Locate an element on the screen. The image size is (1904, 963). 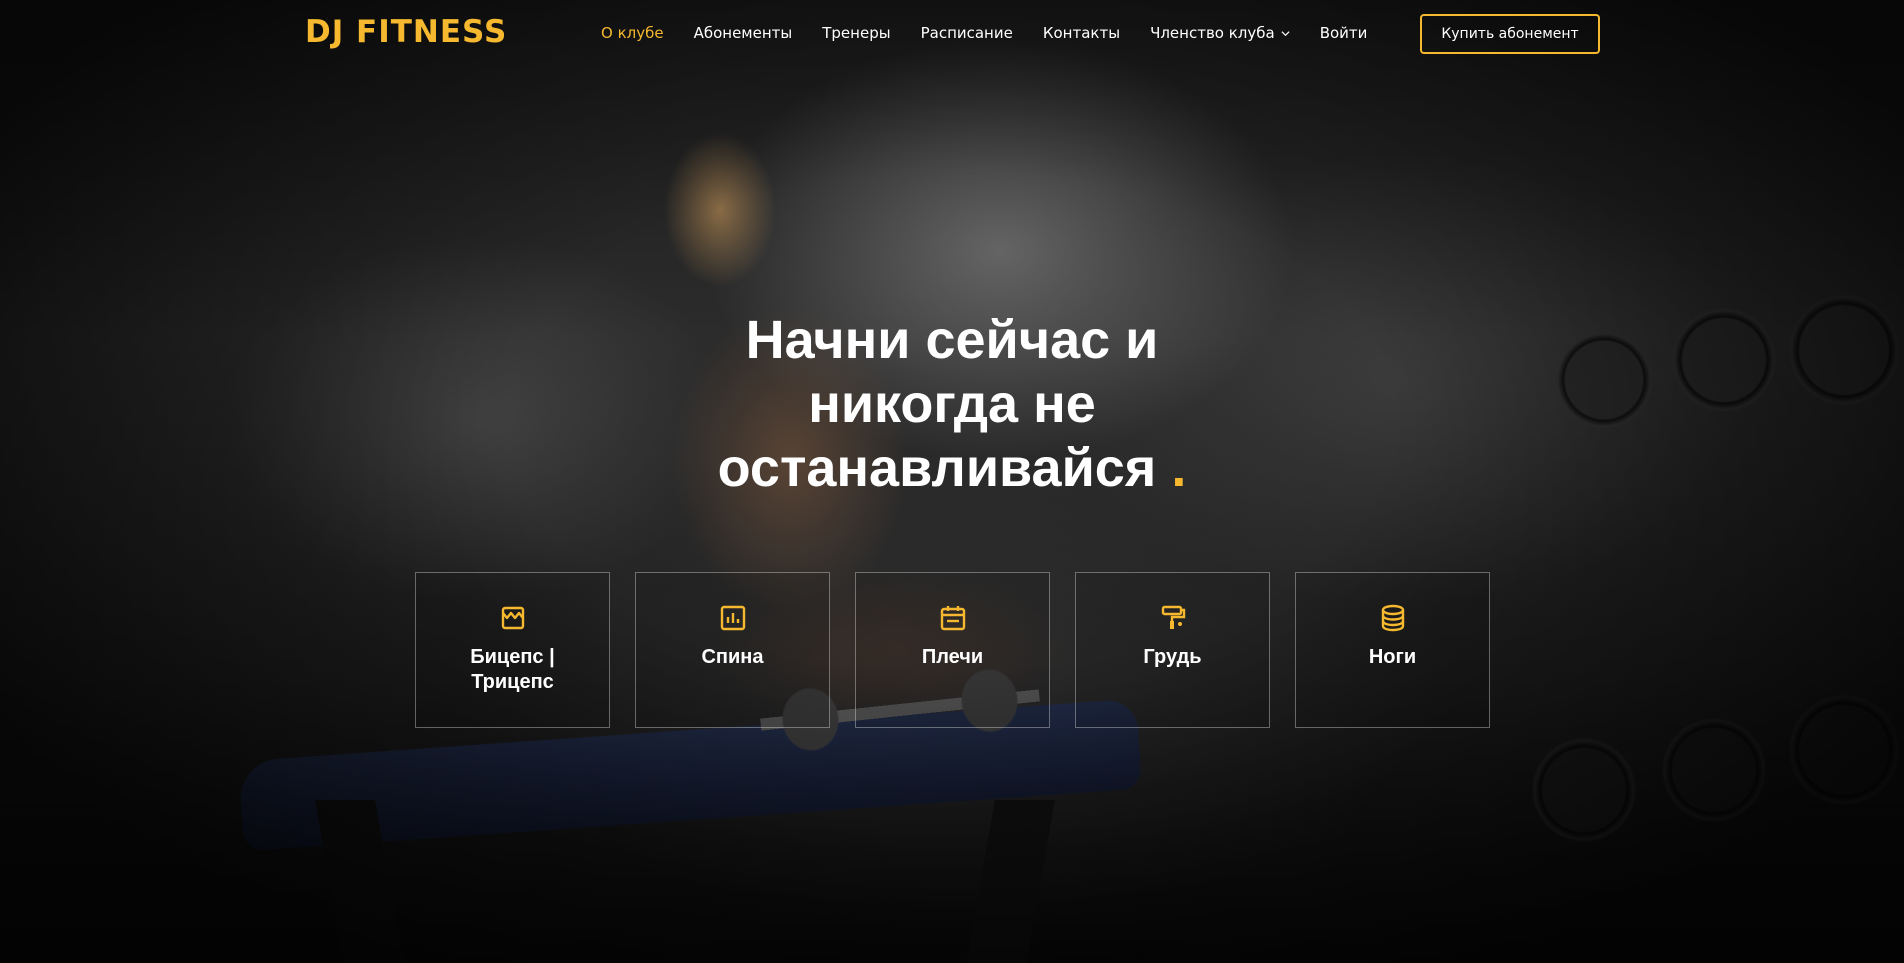
buy-membership-button: Купить абонемент is located at coordinates (1510, 34).